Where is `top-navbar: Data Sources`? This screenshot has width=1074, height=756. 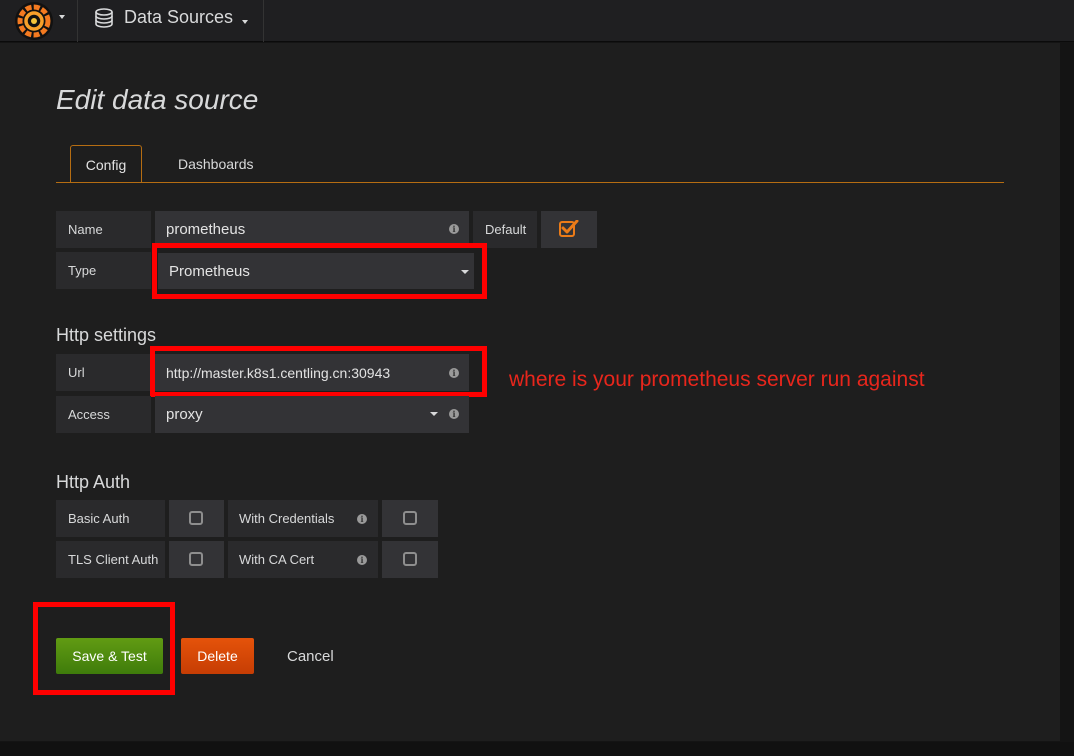 top-navbar: Data Sources is located at coordinates (537, 21).